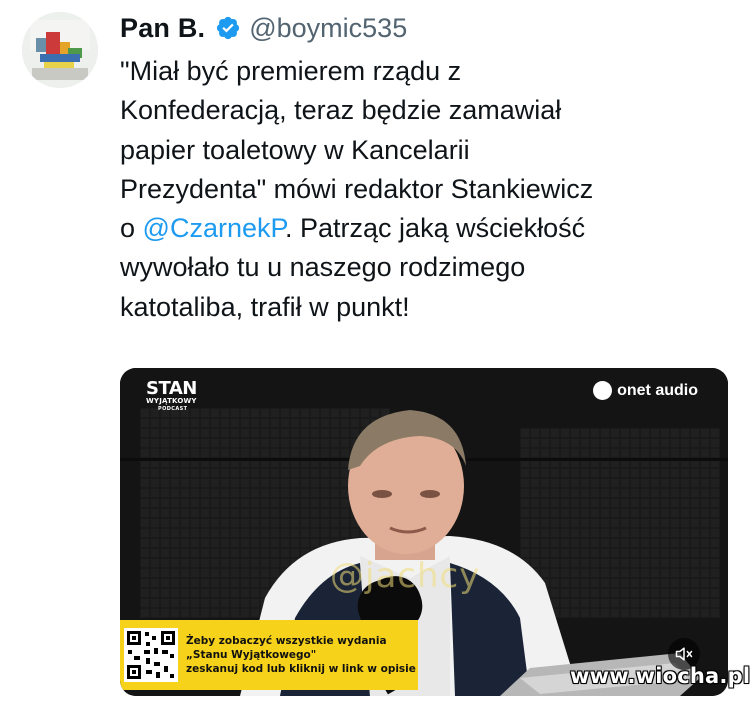 This screenshot has width=750, height=708. What do you see at coordinates (295, 149) in the screenshot?
I see `tweet-text-line: papier toaletowy w Kancelarii` at bounding box center [295, 149].